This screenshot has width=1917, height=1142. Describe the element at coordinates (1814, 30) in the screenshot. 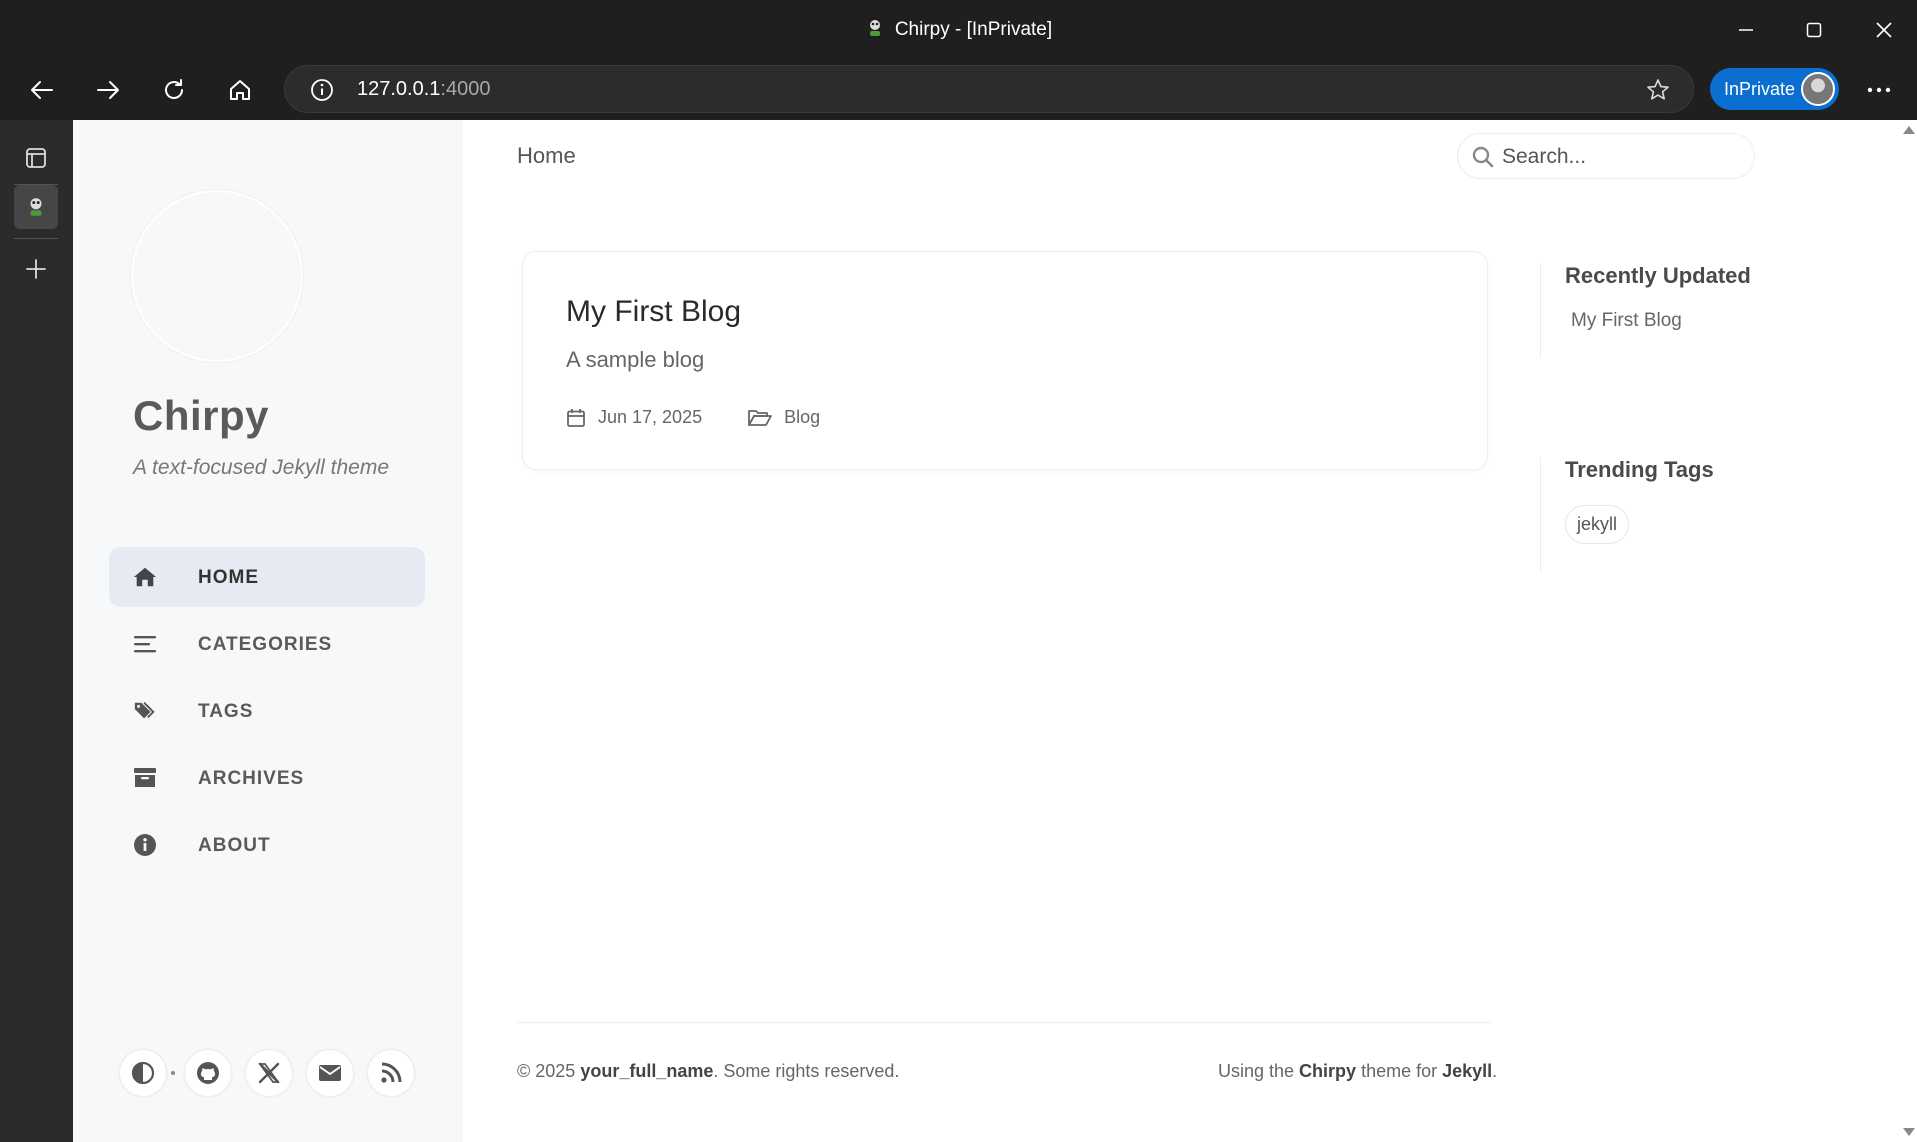

I see `maximize-icon` at that location.